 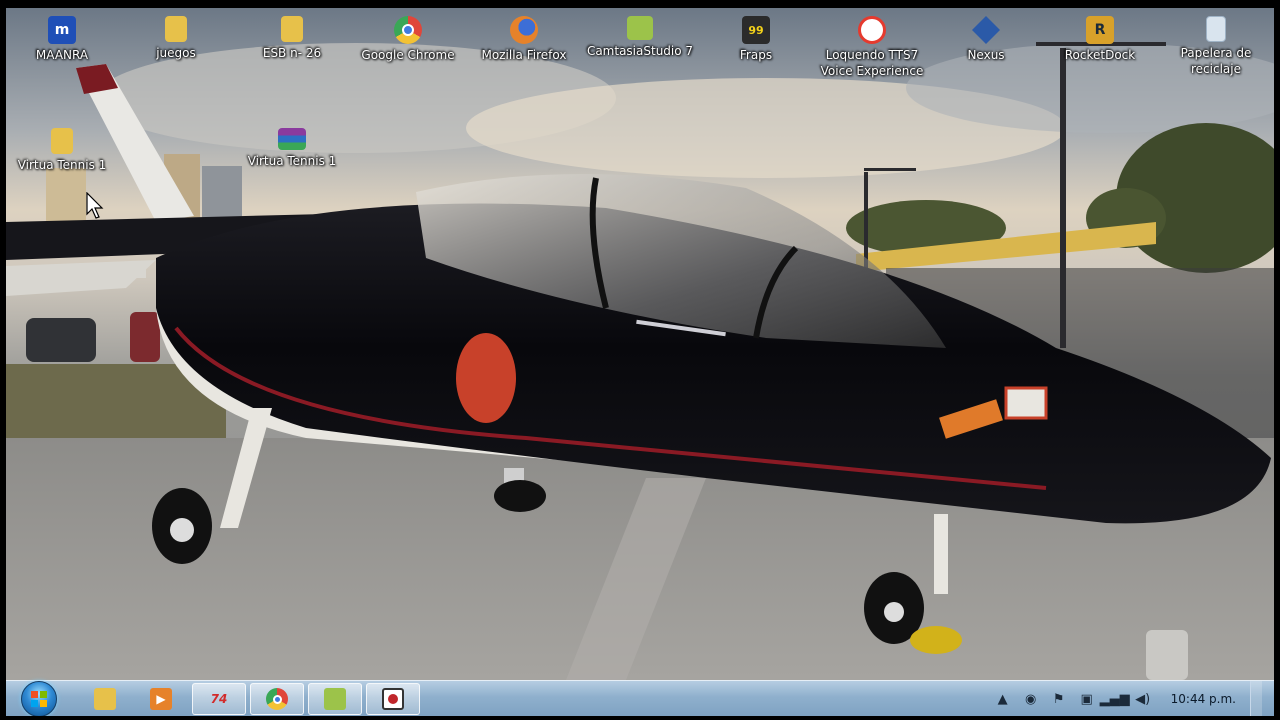 What do you see at coordinates (292, 139) in the screenshot?
I see `winrar-archive-icon` at bounding box center [292, 139].